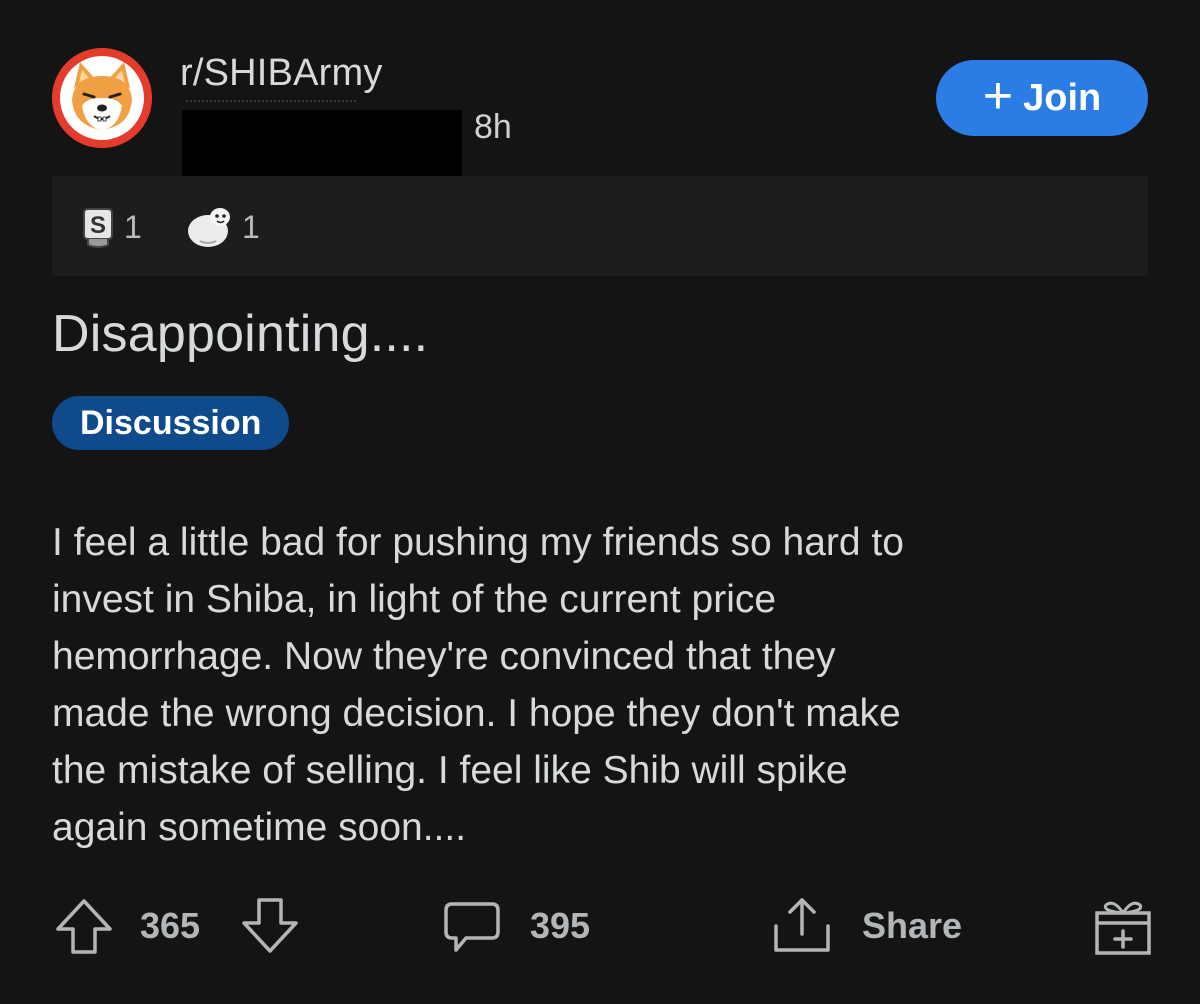 The image size is (1200, 1004). What do you see at coordinates (493, 127) in the screenshot?
I see `post-age: 8h` at bounding box center [493, 127].